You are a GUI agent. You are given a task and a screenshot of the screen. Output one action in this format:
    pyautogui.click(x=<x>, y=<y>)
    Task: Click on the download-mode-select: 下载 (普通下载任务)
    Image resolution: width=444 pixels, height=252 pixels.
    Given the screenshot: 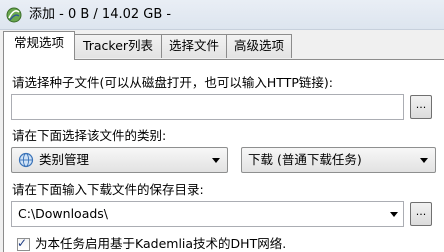 What is the action you would take?
    pyautogui.click(x=338, y=160)
    